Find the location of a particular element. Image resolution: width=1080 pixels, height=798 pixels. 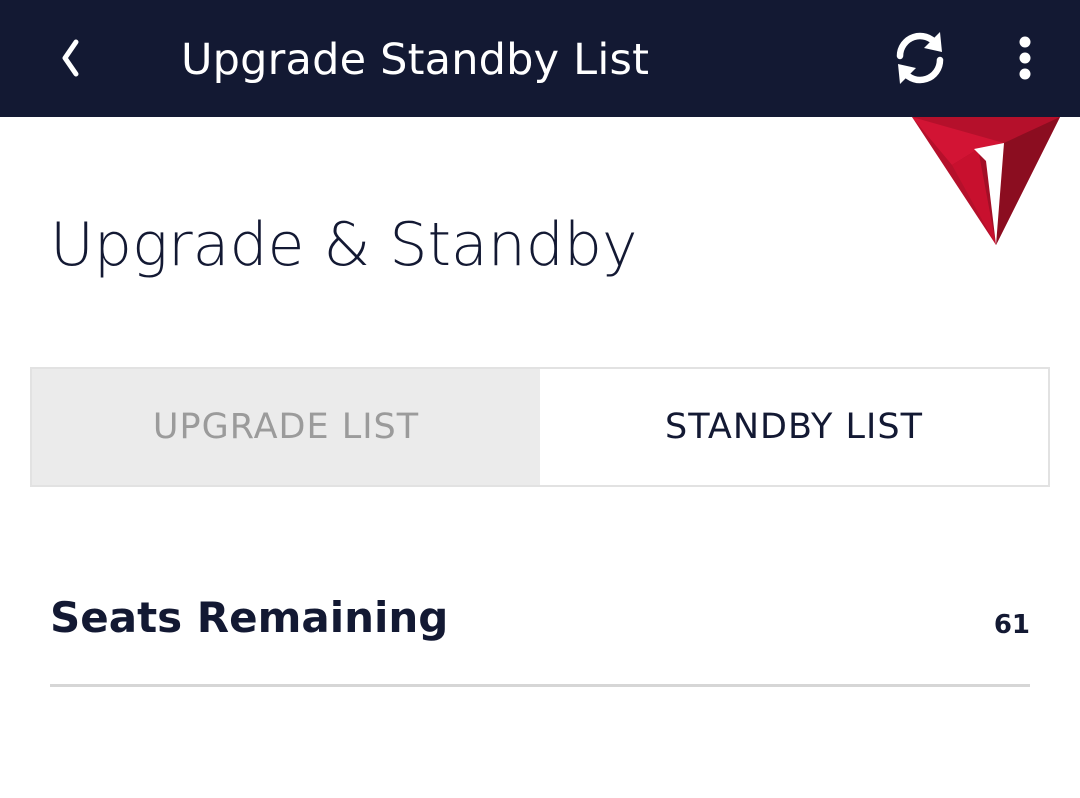

refresh-icon is located at coordinates (920, 58).